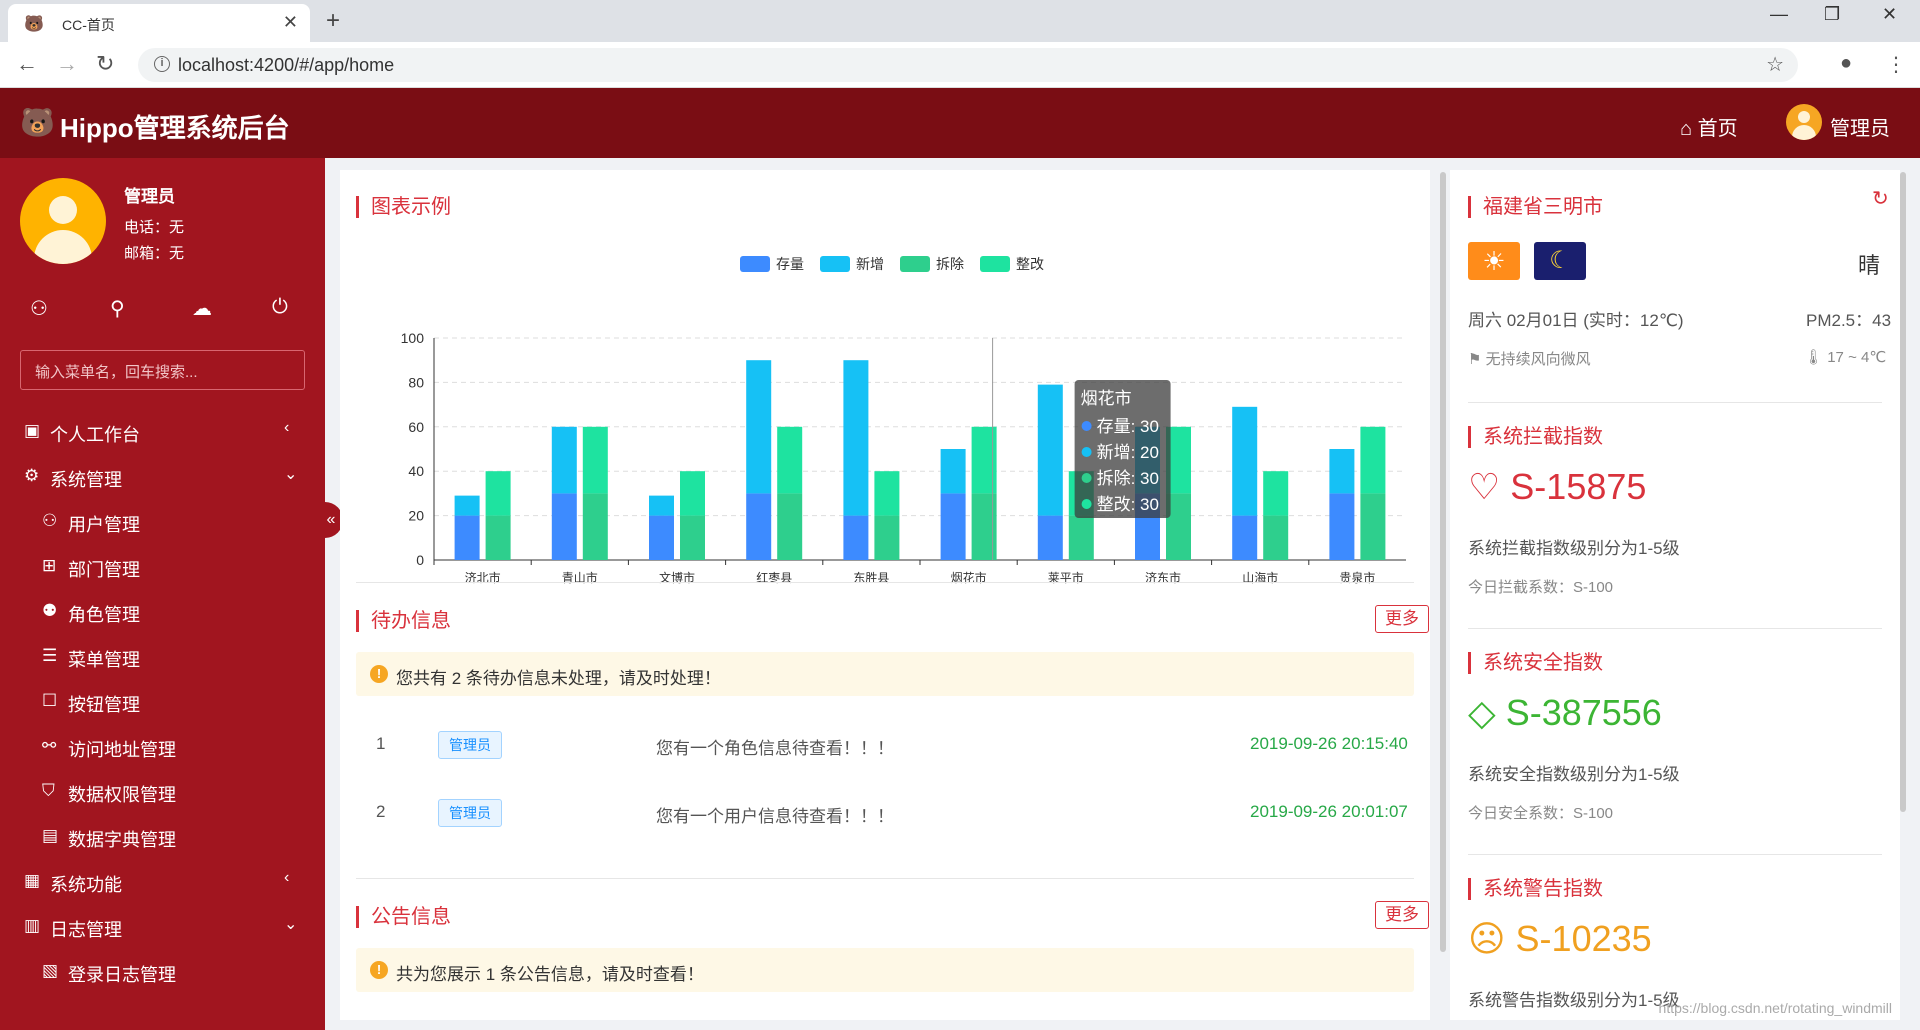 The image size is (1920, 1030). Describe the element at coordinates (154, 227) in the screenshot. I see `profile-phone: 电话：无` at that location.